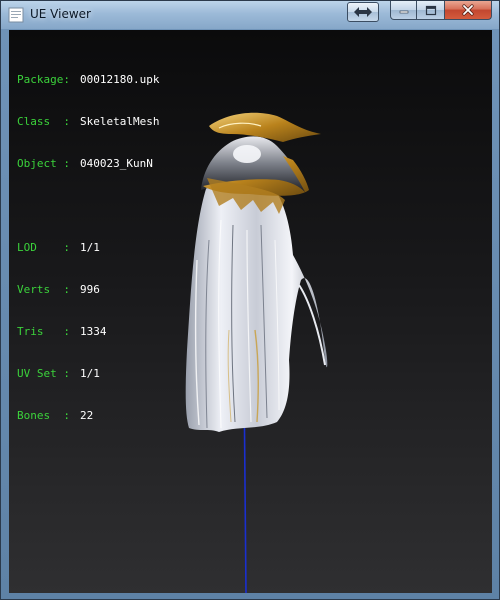 Image resolution: width=500 pixels, height=600 pixels. I want to click on resize-arrows-icon, so click(363, 12).